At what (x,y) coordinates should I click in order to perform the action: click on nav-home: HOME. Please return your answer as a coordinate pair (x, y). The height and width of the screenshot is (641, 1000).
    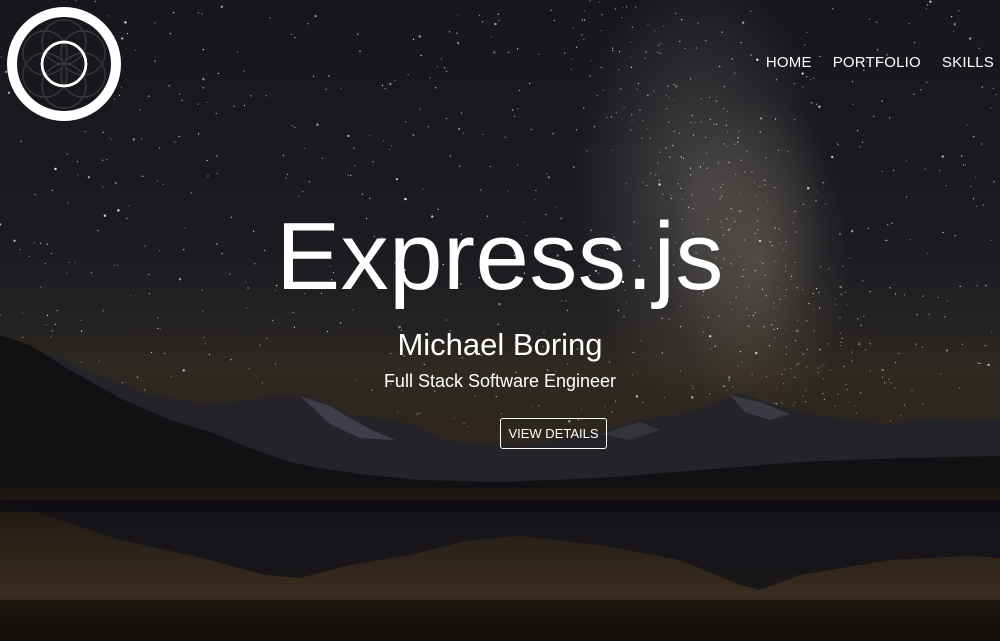
    Looking at the image, I should click on (789, 62).